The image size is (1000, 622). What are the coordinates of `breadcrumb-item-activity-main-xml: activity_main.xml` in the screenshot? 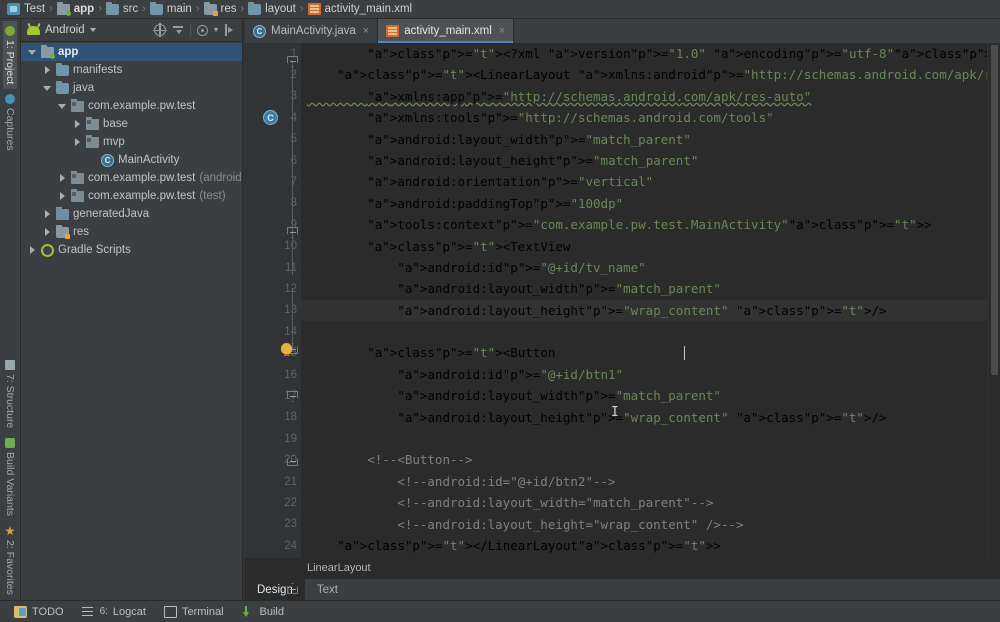 It's located at (360, 9).